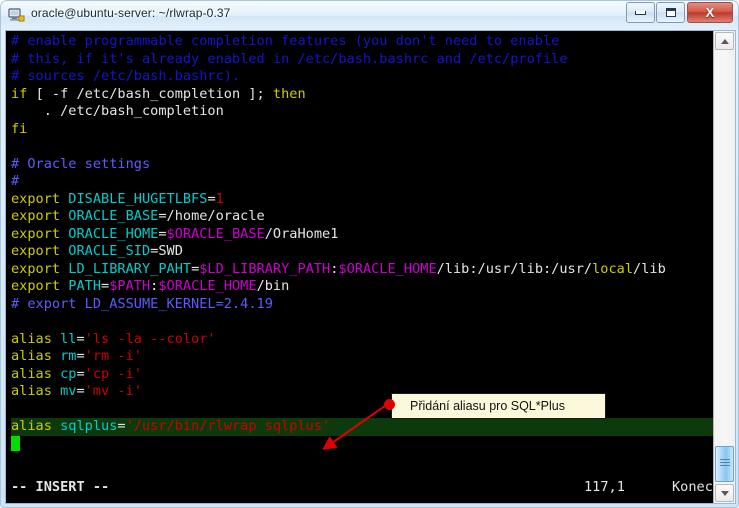 The width and height of the screenshot is (739, 508). I want to click on terminal-span: cp, so click(68, 373).